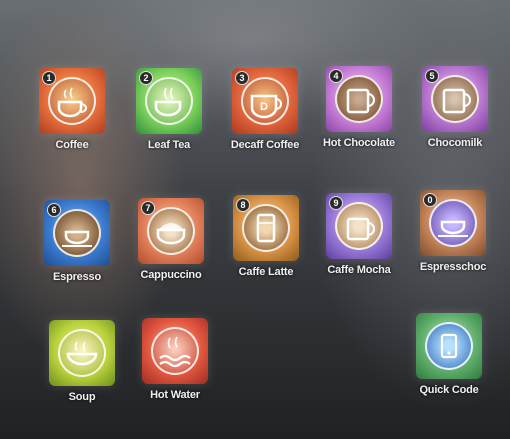 This screenshot has width=510, height=439. What do you see at coordinates (82, 353) in the screenshot?
I see `soup-bowl-icon` at bounding box center [82, 353].